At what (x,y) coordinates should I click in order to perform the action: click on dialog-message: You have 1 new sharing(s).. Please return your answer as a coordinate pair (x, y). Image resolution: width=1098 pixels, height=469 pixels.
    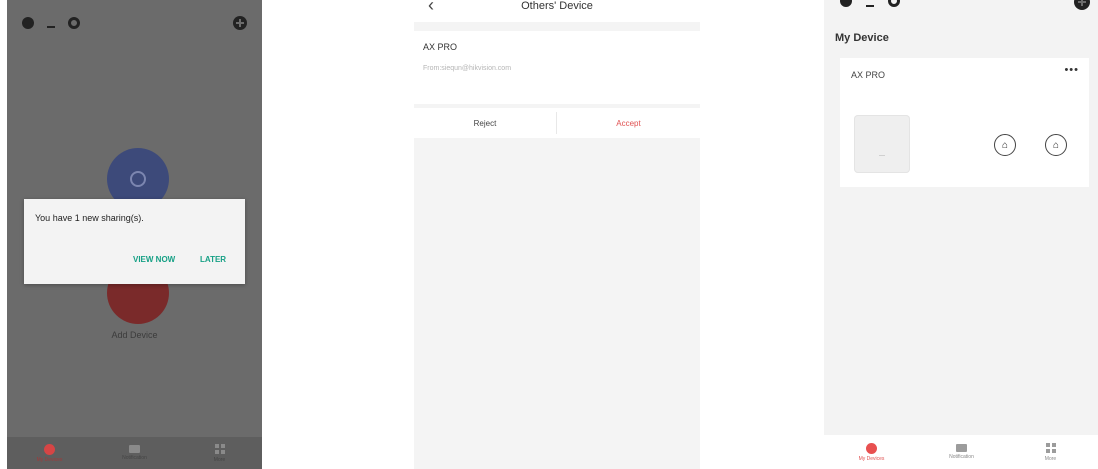
    Looking at the image, I should click on (89, 218).